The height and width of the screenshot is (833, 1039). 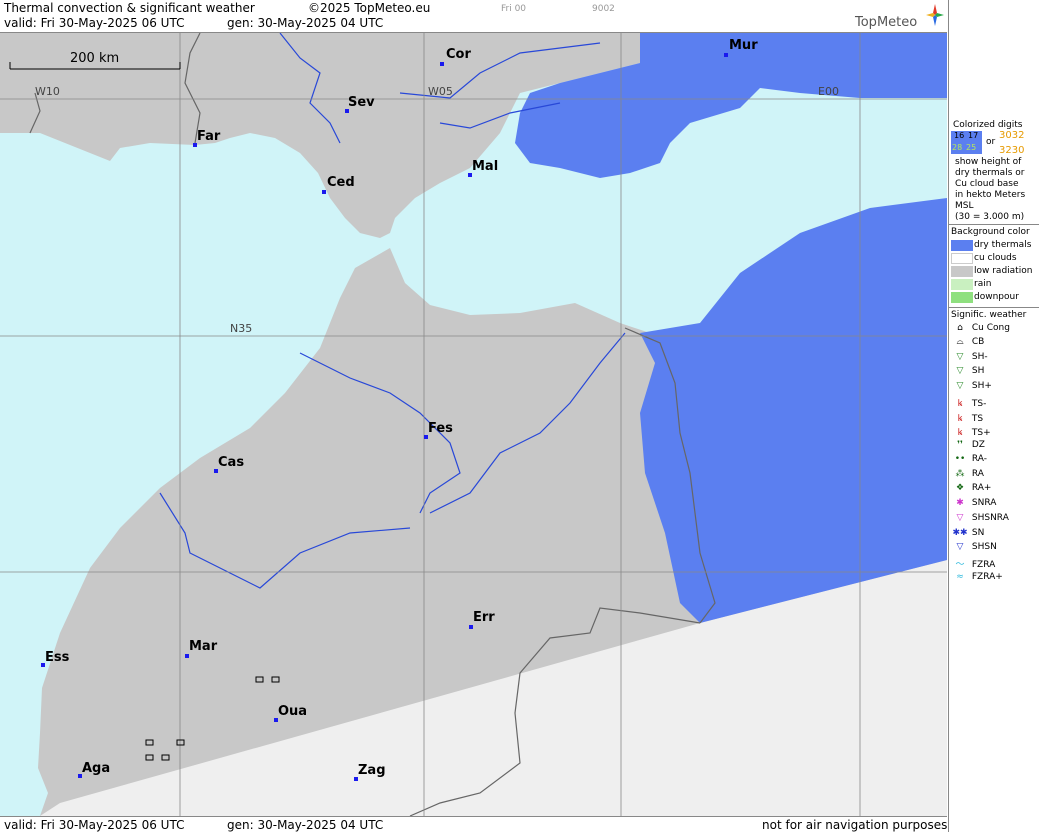 I want to click on sig-item-ts-plus: ꝃ TS+, so click(x=974, y=433).